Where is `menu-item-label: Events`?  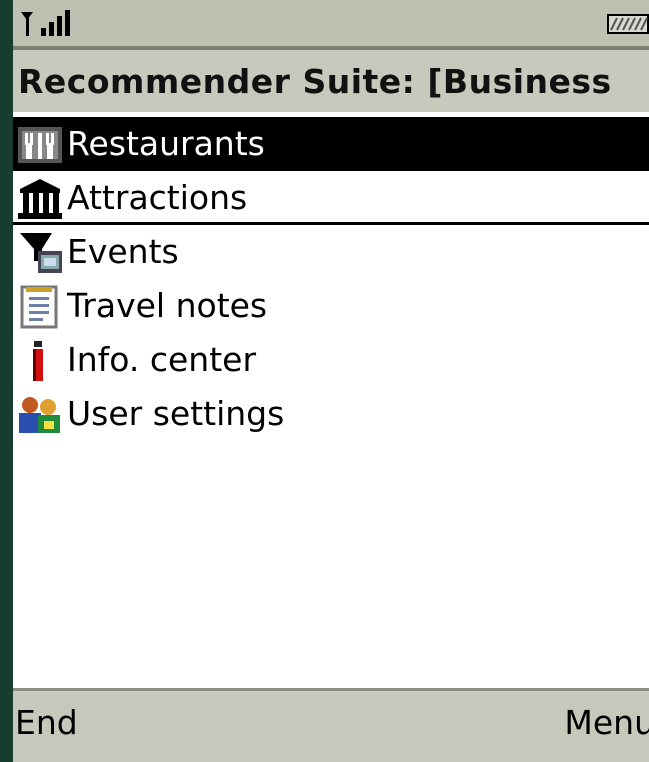 menu-item-label: Events is located at coordinates (123, 251).